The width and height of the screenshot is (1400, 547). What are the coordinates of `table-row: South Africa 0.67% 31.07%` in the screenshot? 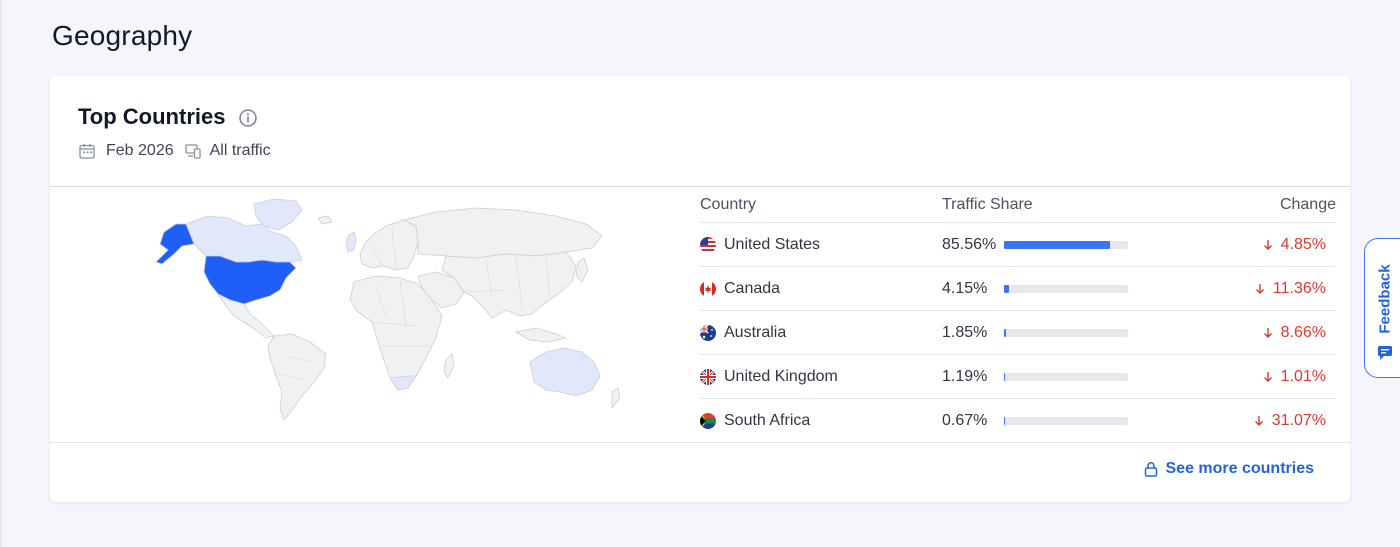 It's located at (1018, 421).